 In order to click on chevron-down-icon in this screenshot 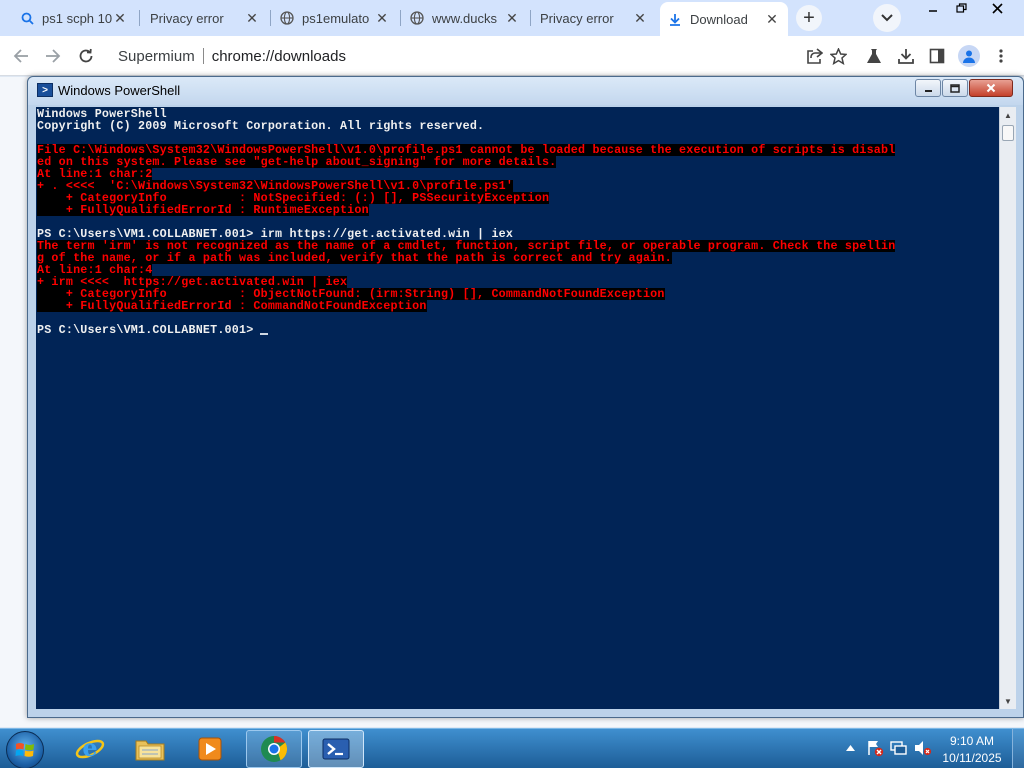, I will do `click(887, 18)`.